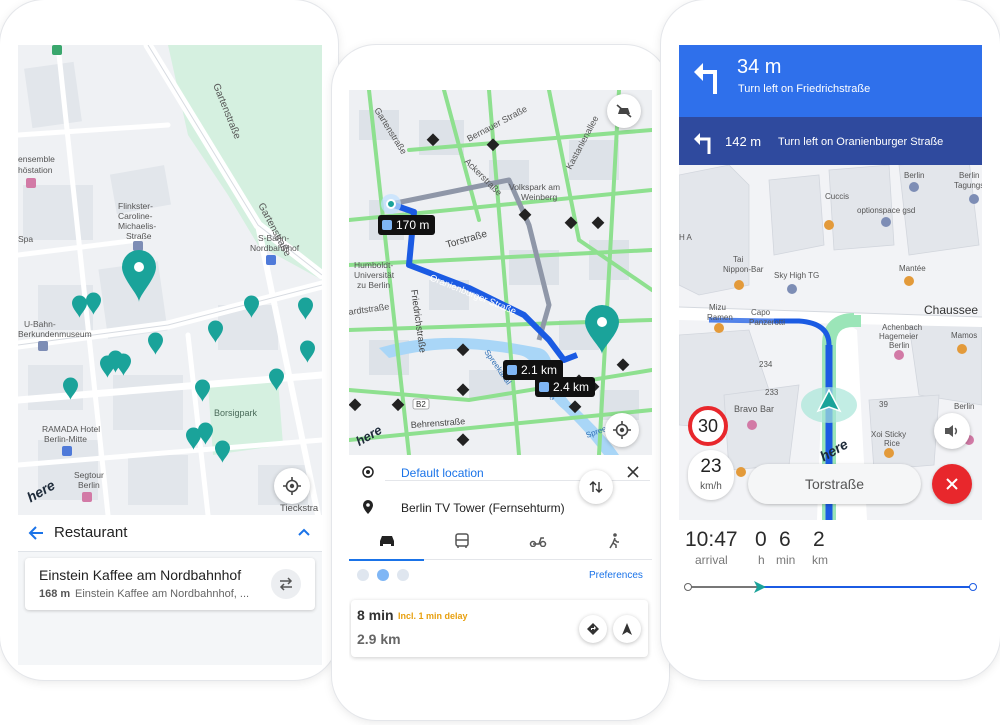 Image resolution: width=1000 pixels, height=725 pixels. Describe the element at coordinates (91, 532) in the screenshot. I see `category-title: Restaurant` at that location.